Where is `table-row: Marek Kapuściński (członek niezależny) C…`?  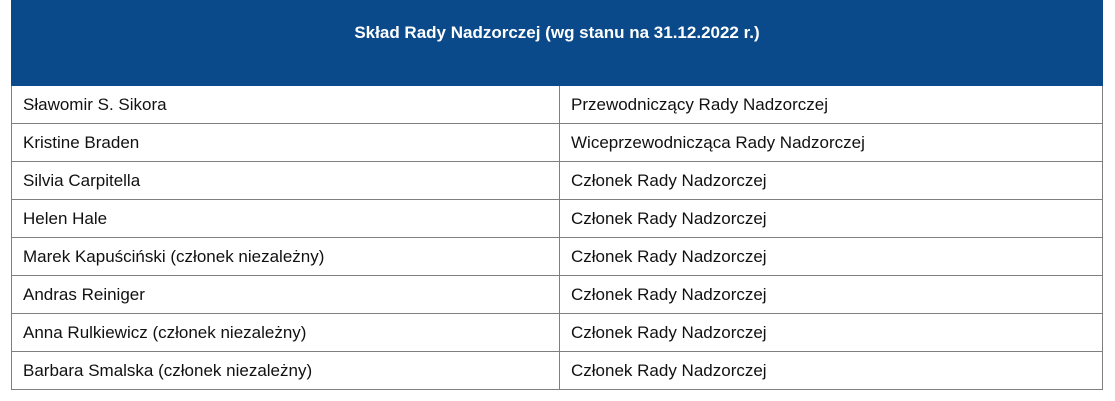
table-row: Marek Kapuściński (członek niezależny) C… is located at coordinates (557, 256).